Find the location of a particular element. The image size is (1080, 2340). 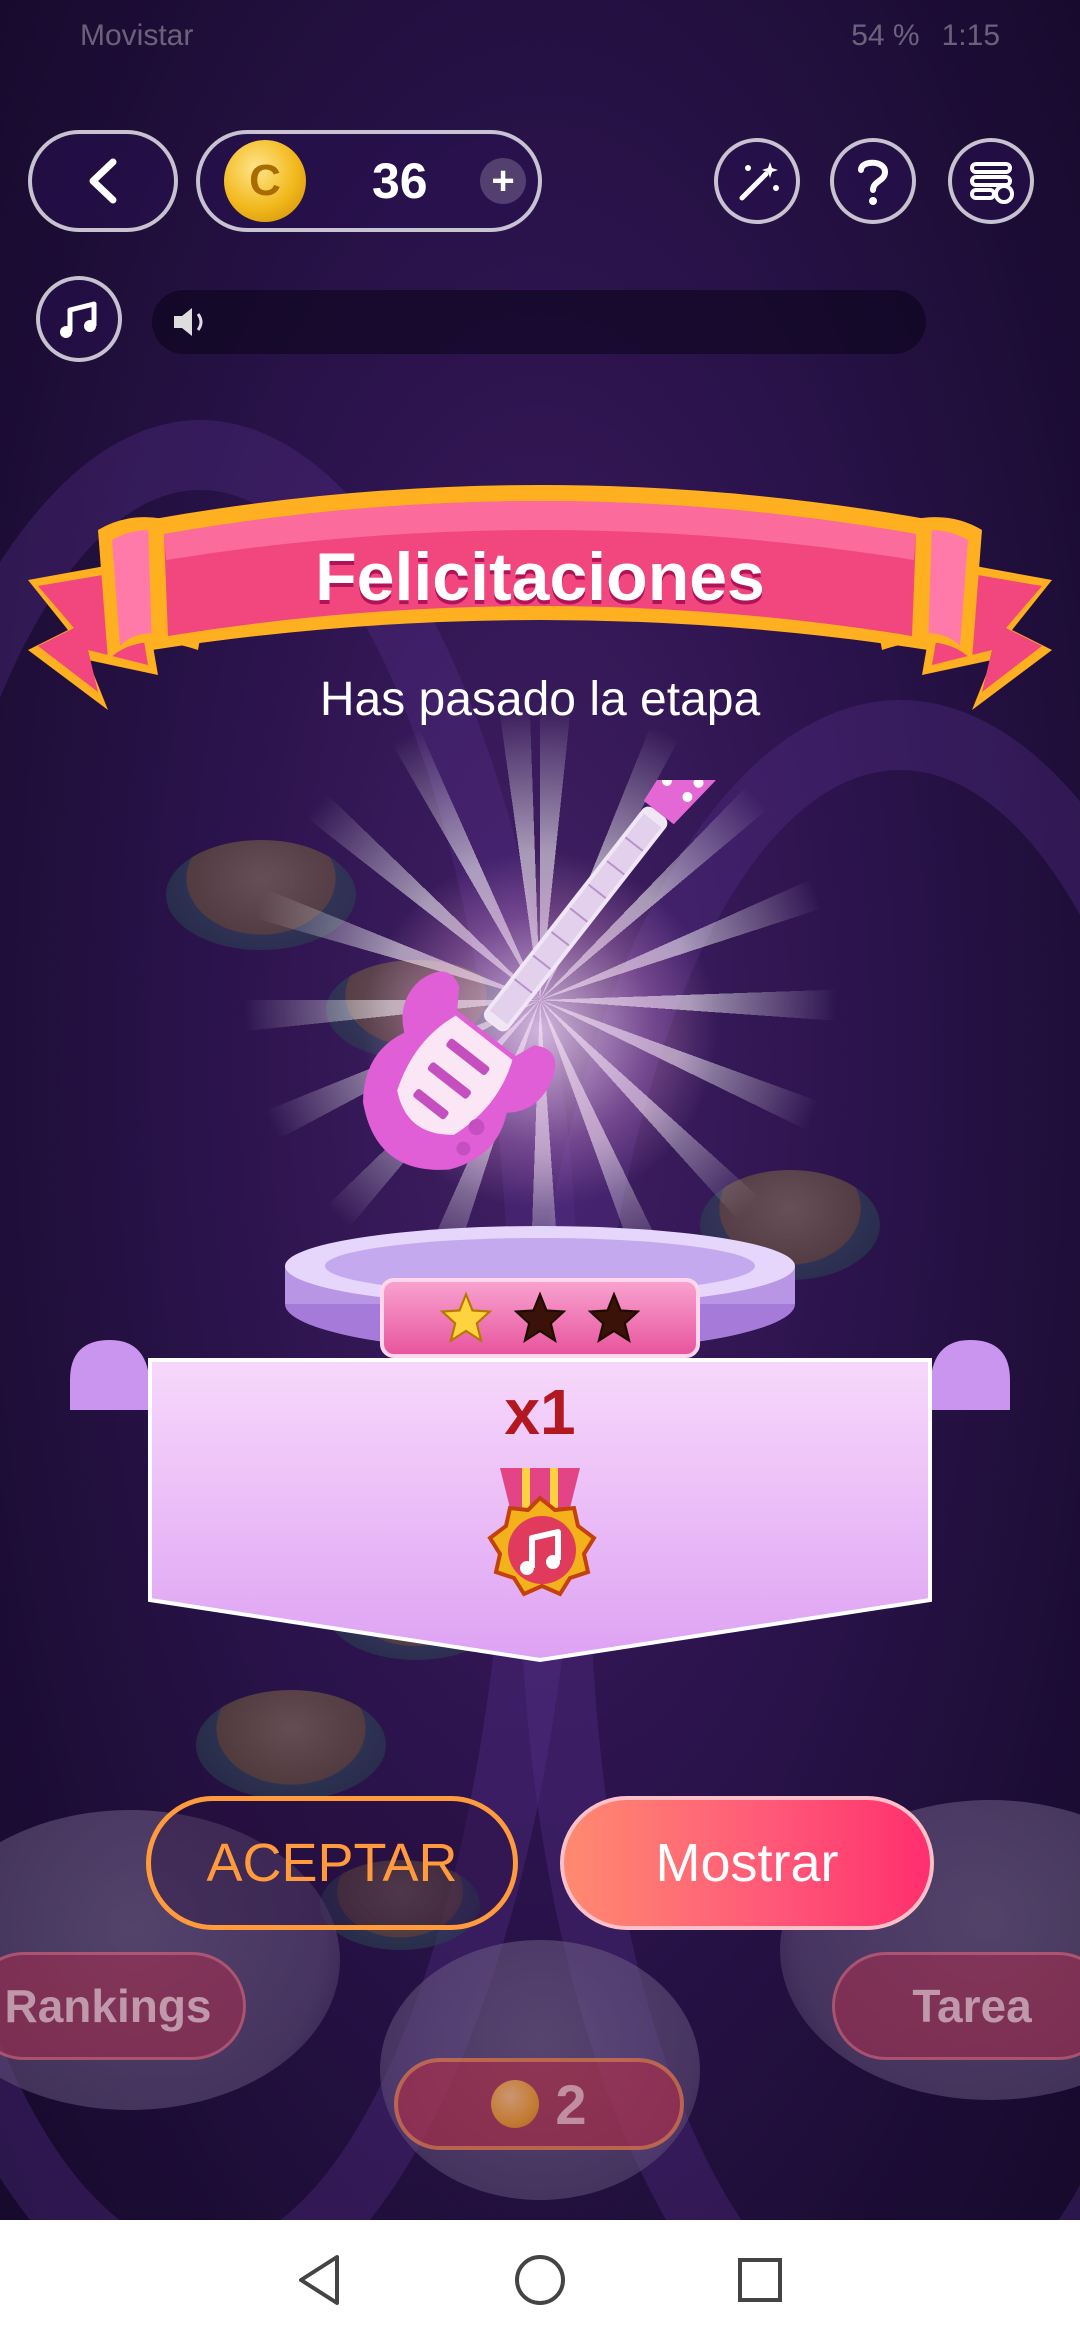

home-circle-icon is located at coordinates (540, 2280).